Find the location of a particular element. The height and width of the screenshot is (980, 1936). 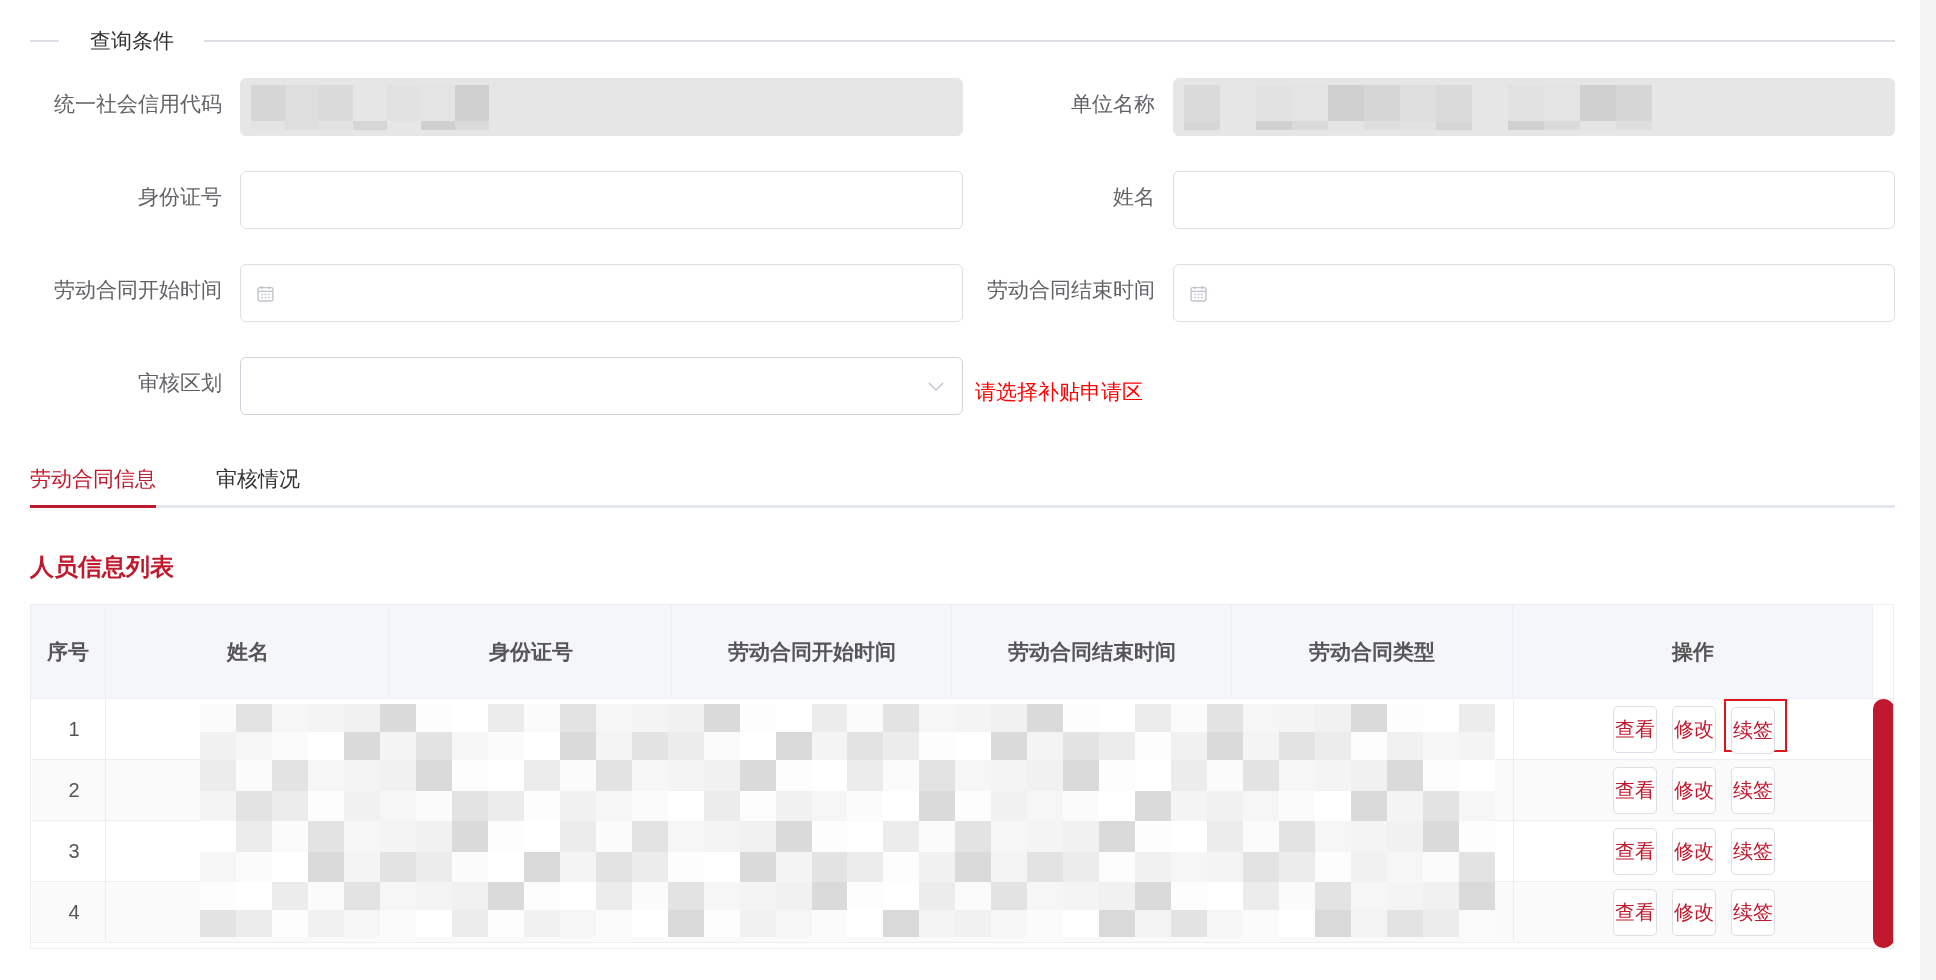

validation-hint: 请选择补贴申请区 is located at coordinates (1058, 392).